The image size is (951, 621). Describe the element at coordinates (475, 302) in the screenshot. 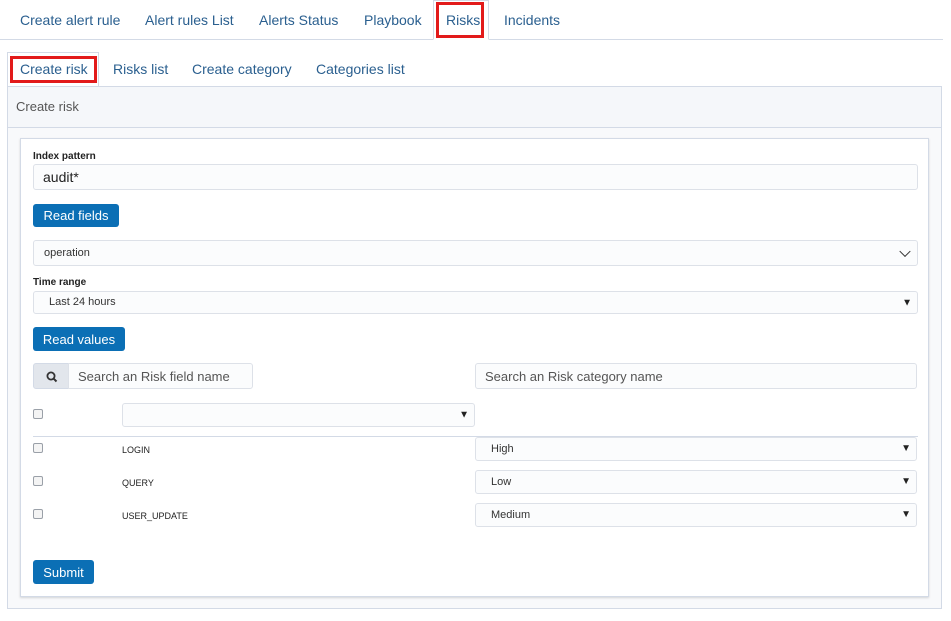

I see `time-range-select: Last 24 hours ▼` at that location.